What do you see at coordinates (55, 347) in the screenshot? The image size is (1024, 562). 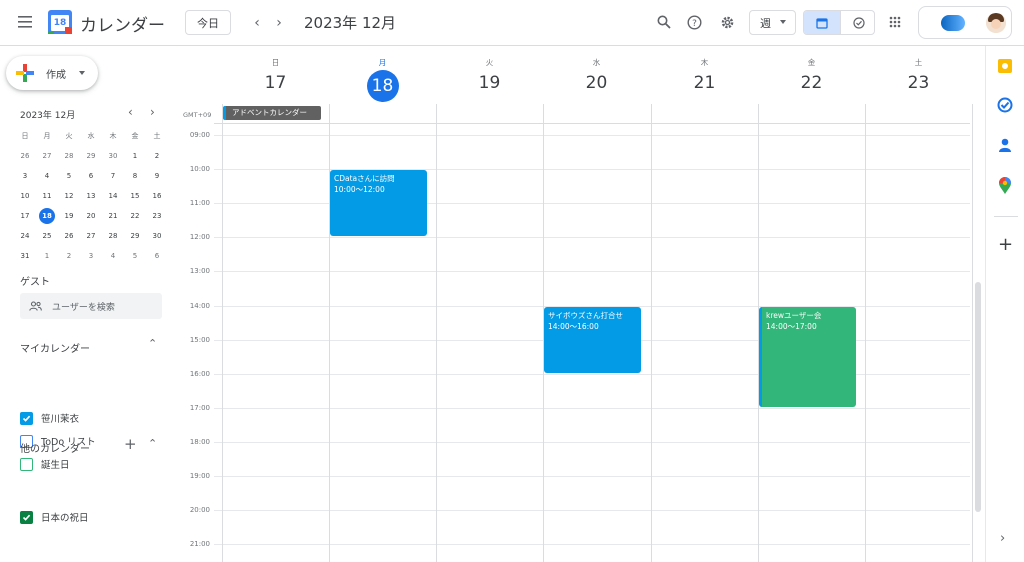 I see `my-calendars-title: マイカレンダー` at bounding box center [55, 347].